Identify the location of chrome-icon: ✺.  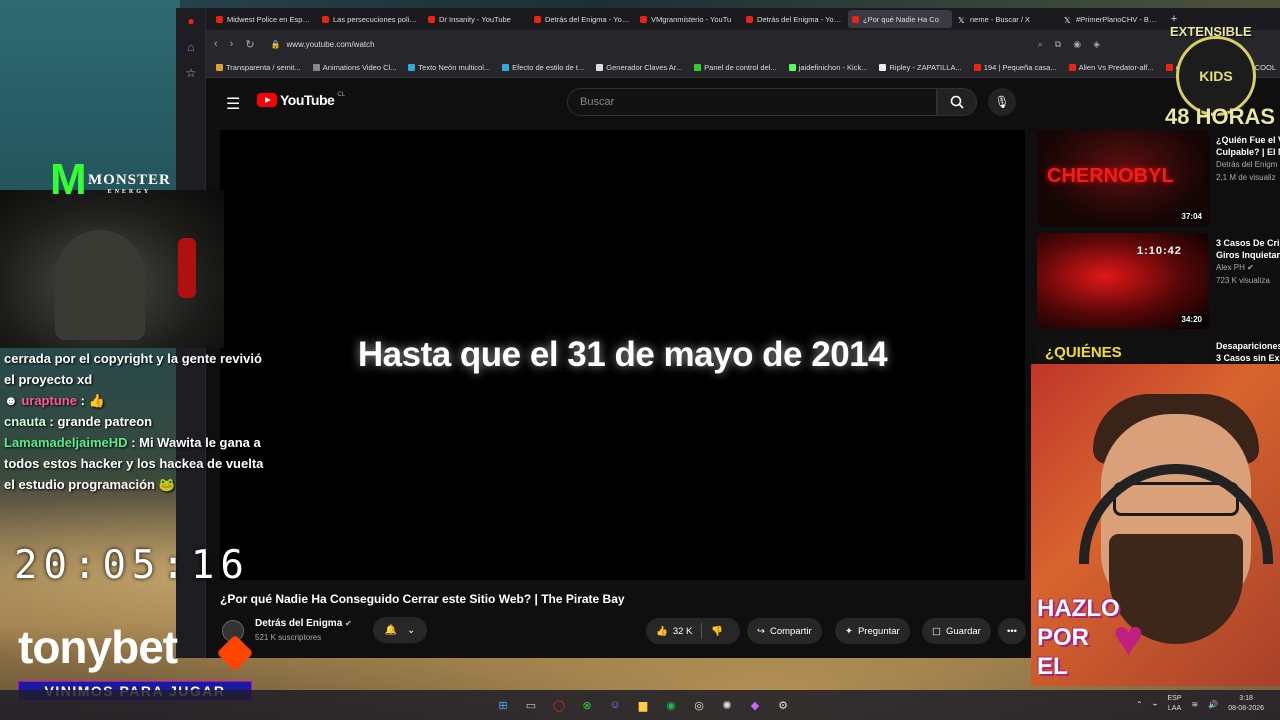
(727, 705).